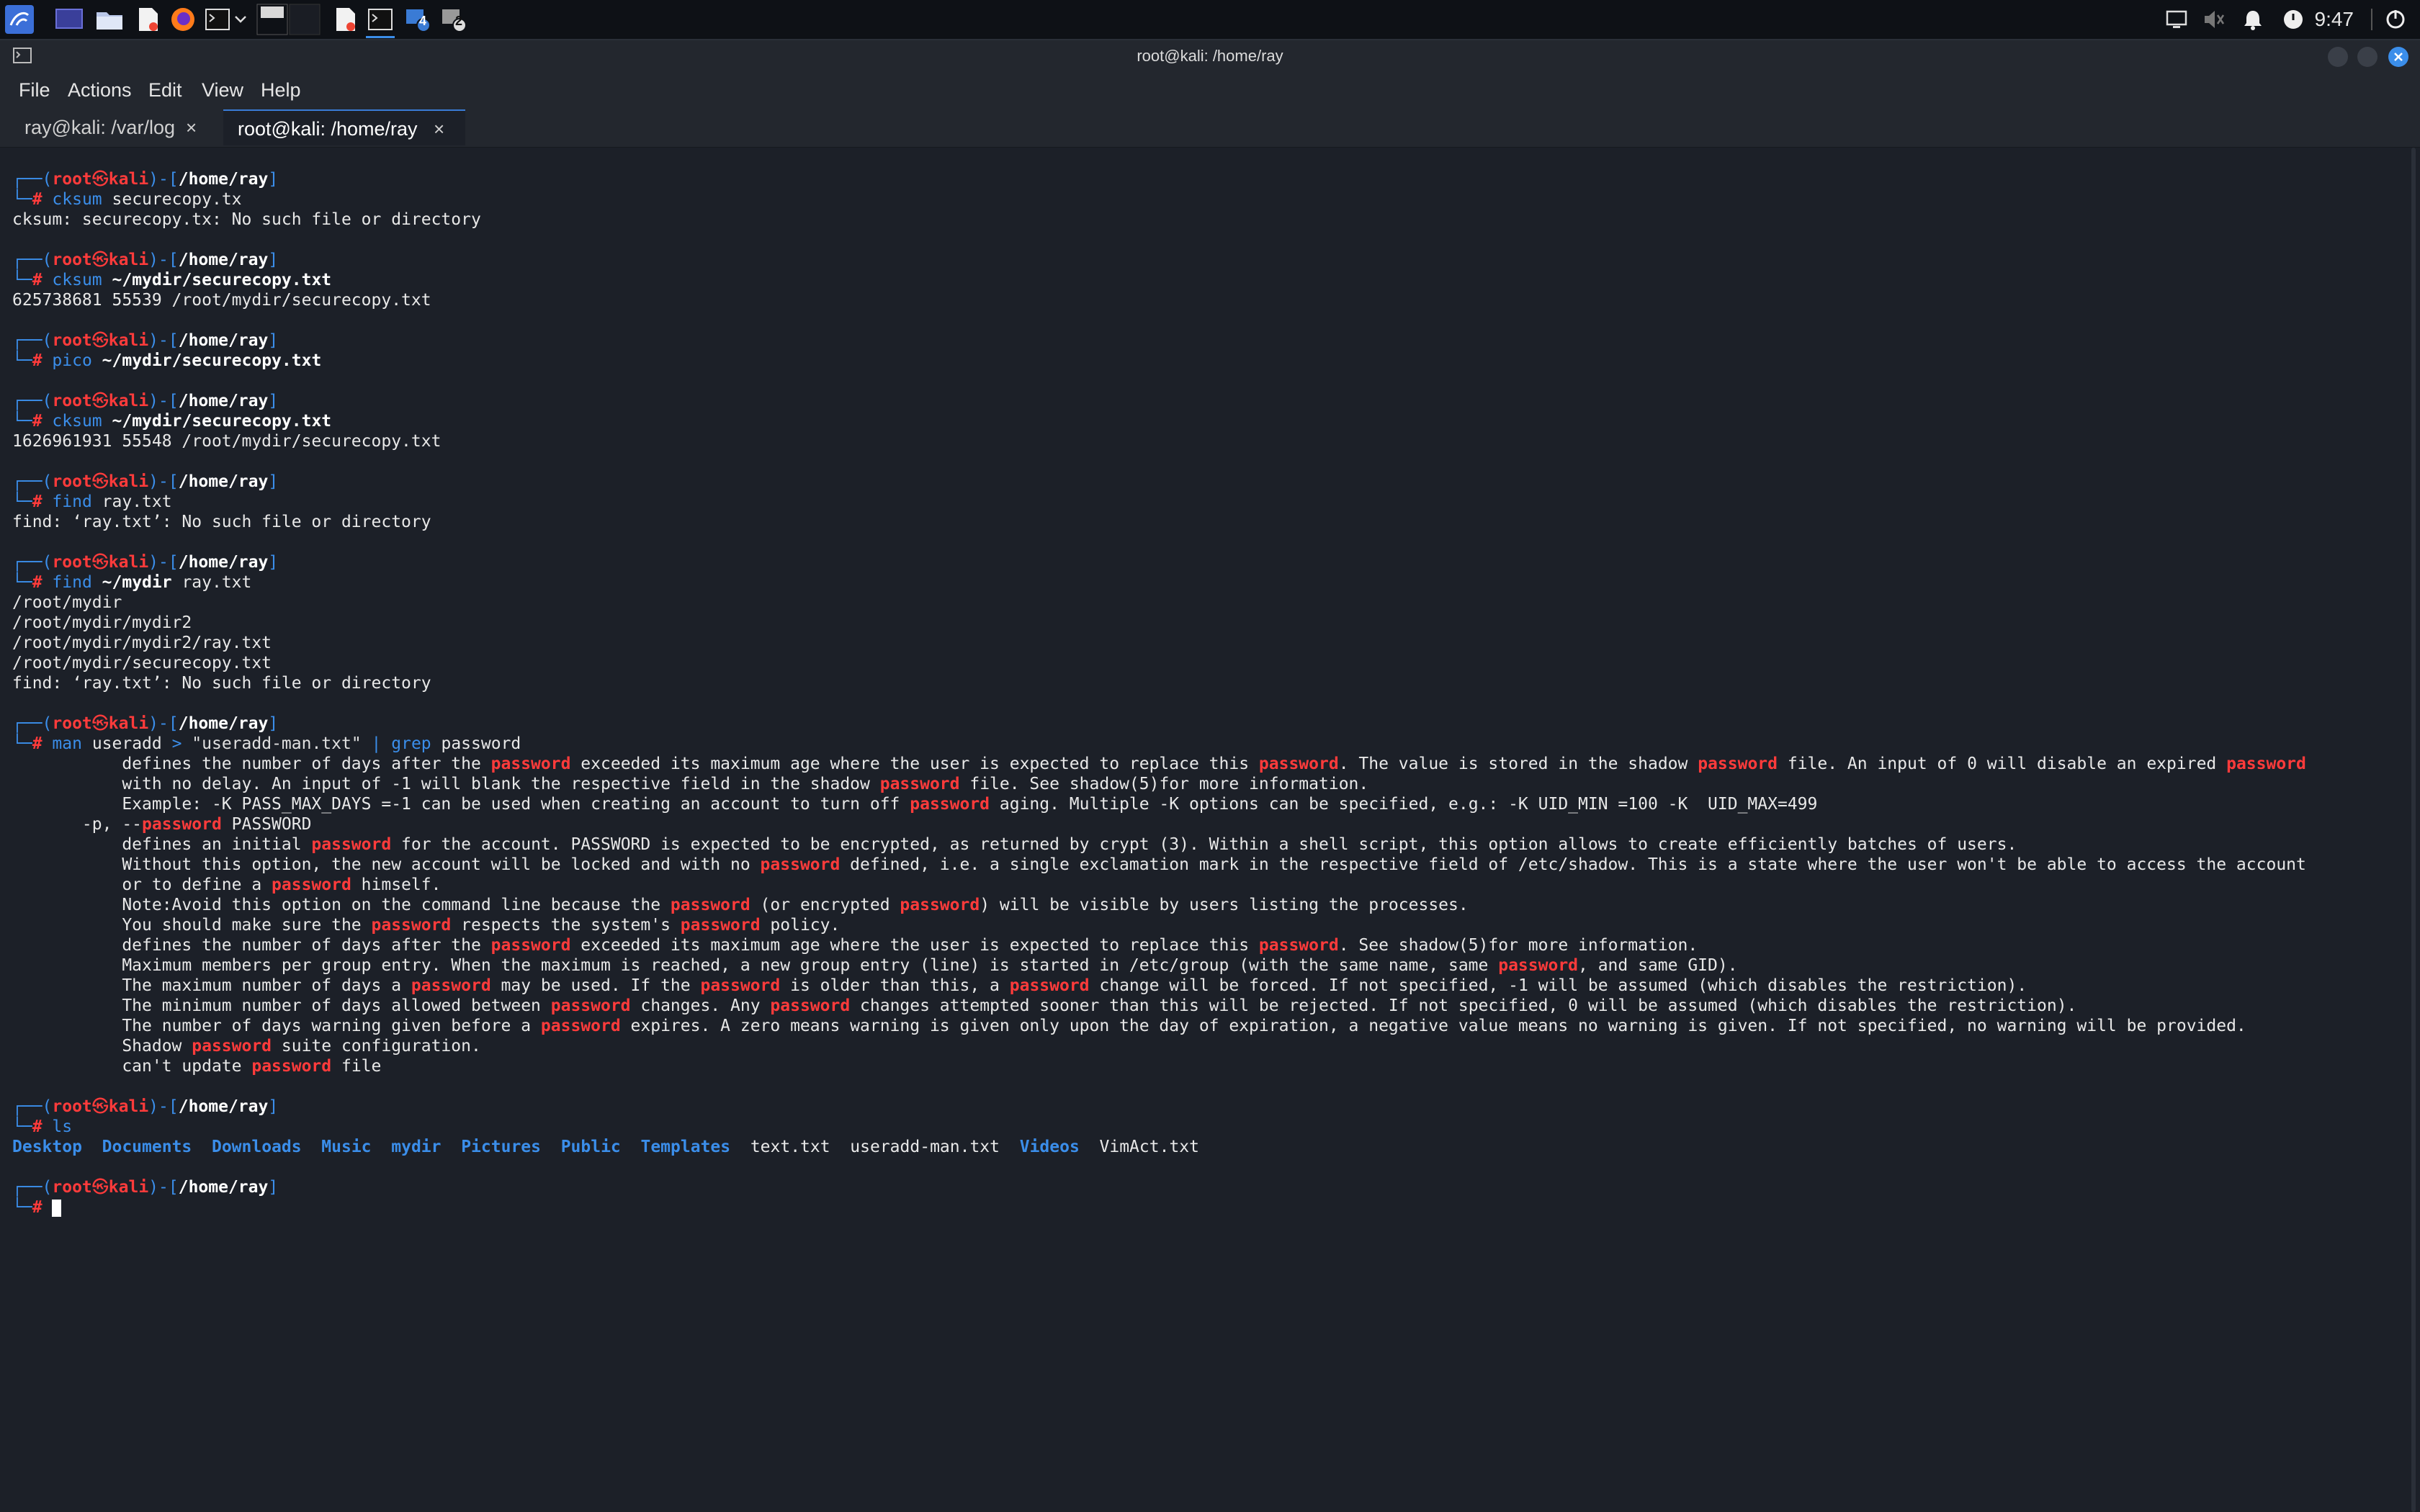 The width and height of the screenshot is (2420, 1512). I want to click on directory-entry: Templates, so click(685, 1147).